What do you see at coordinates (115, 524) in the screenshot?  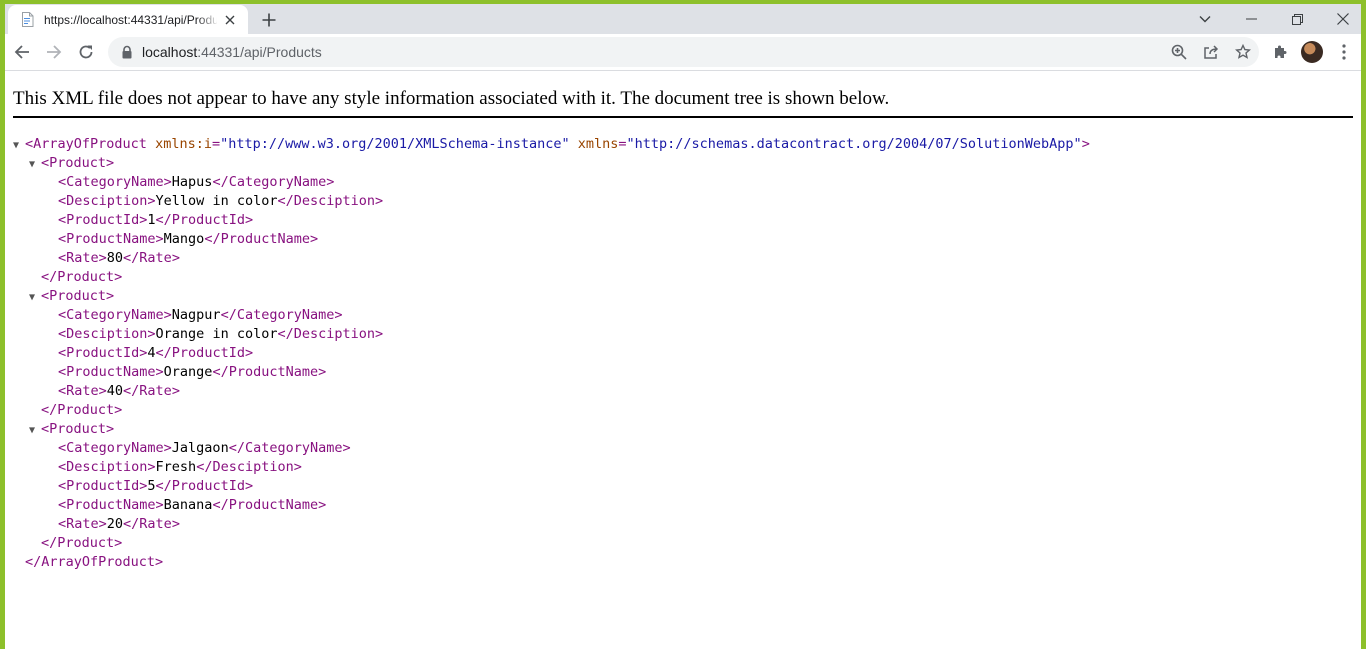 I see `xml-field-value: 20` at bounding box center [115, 524].